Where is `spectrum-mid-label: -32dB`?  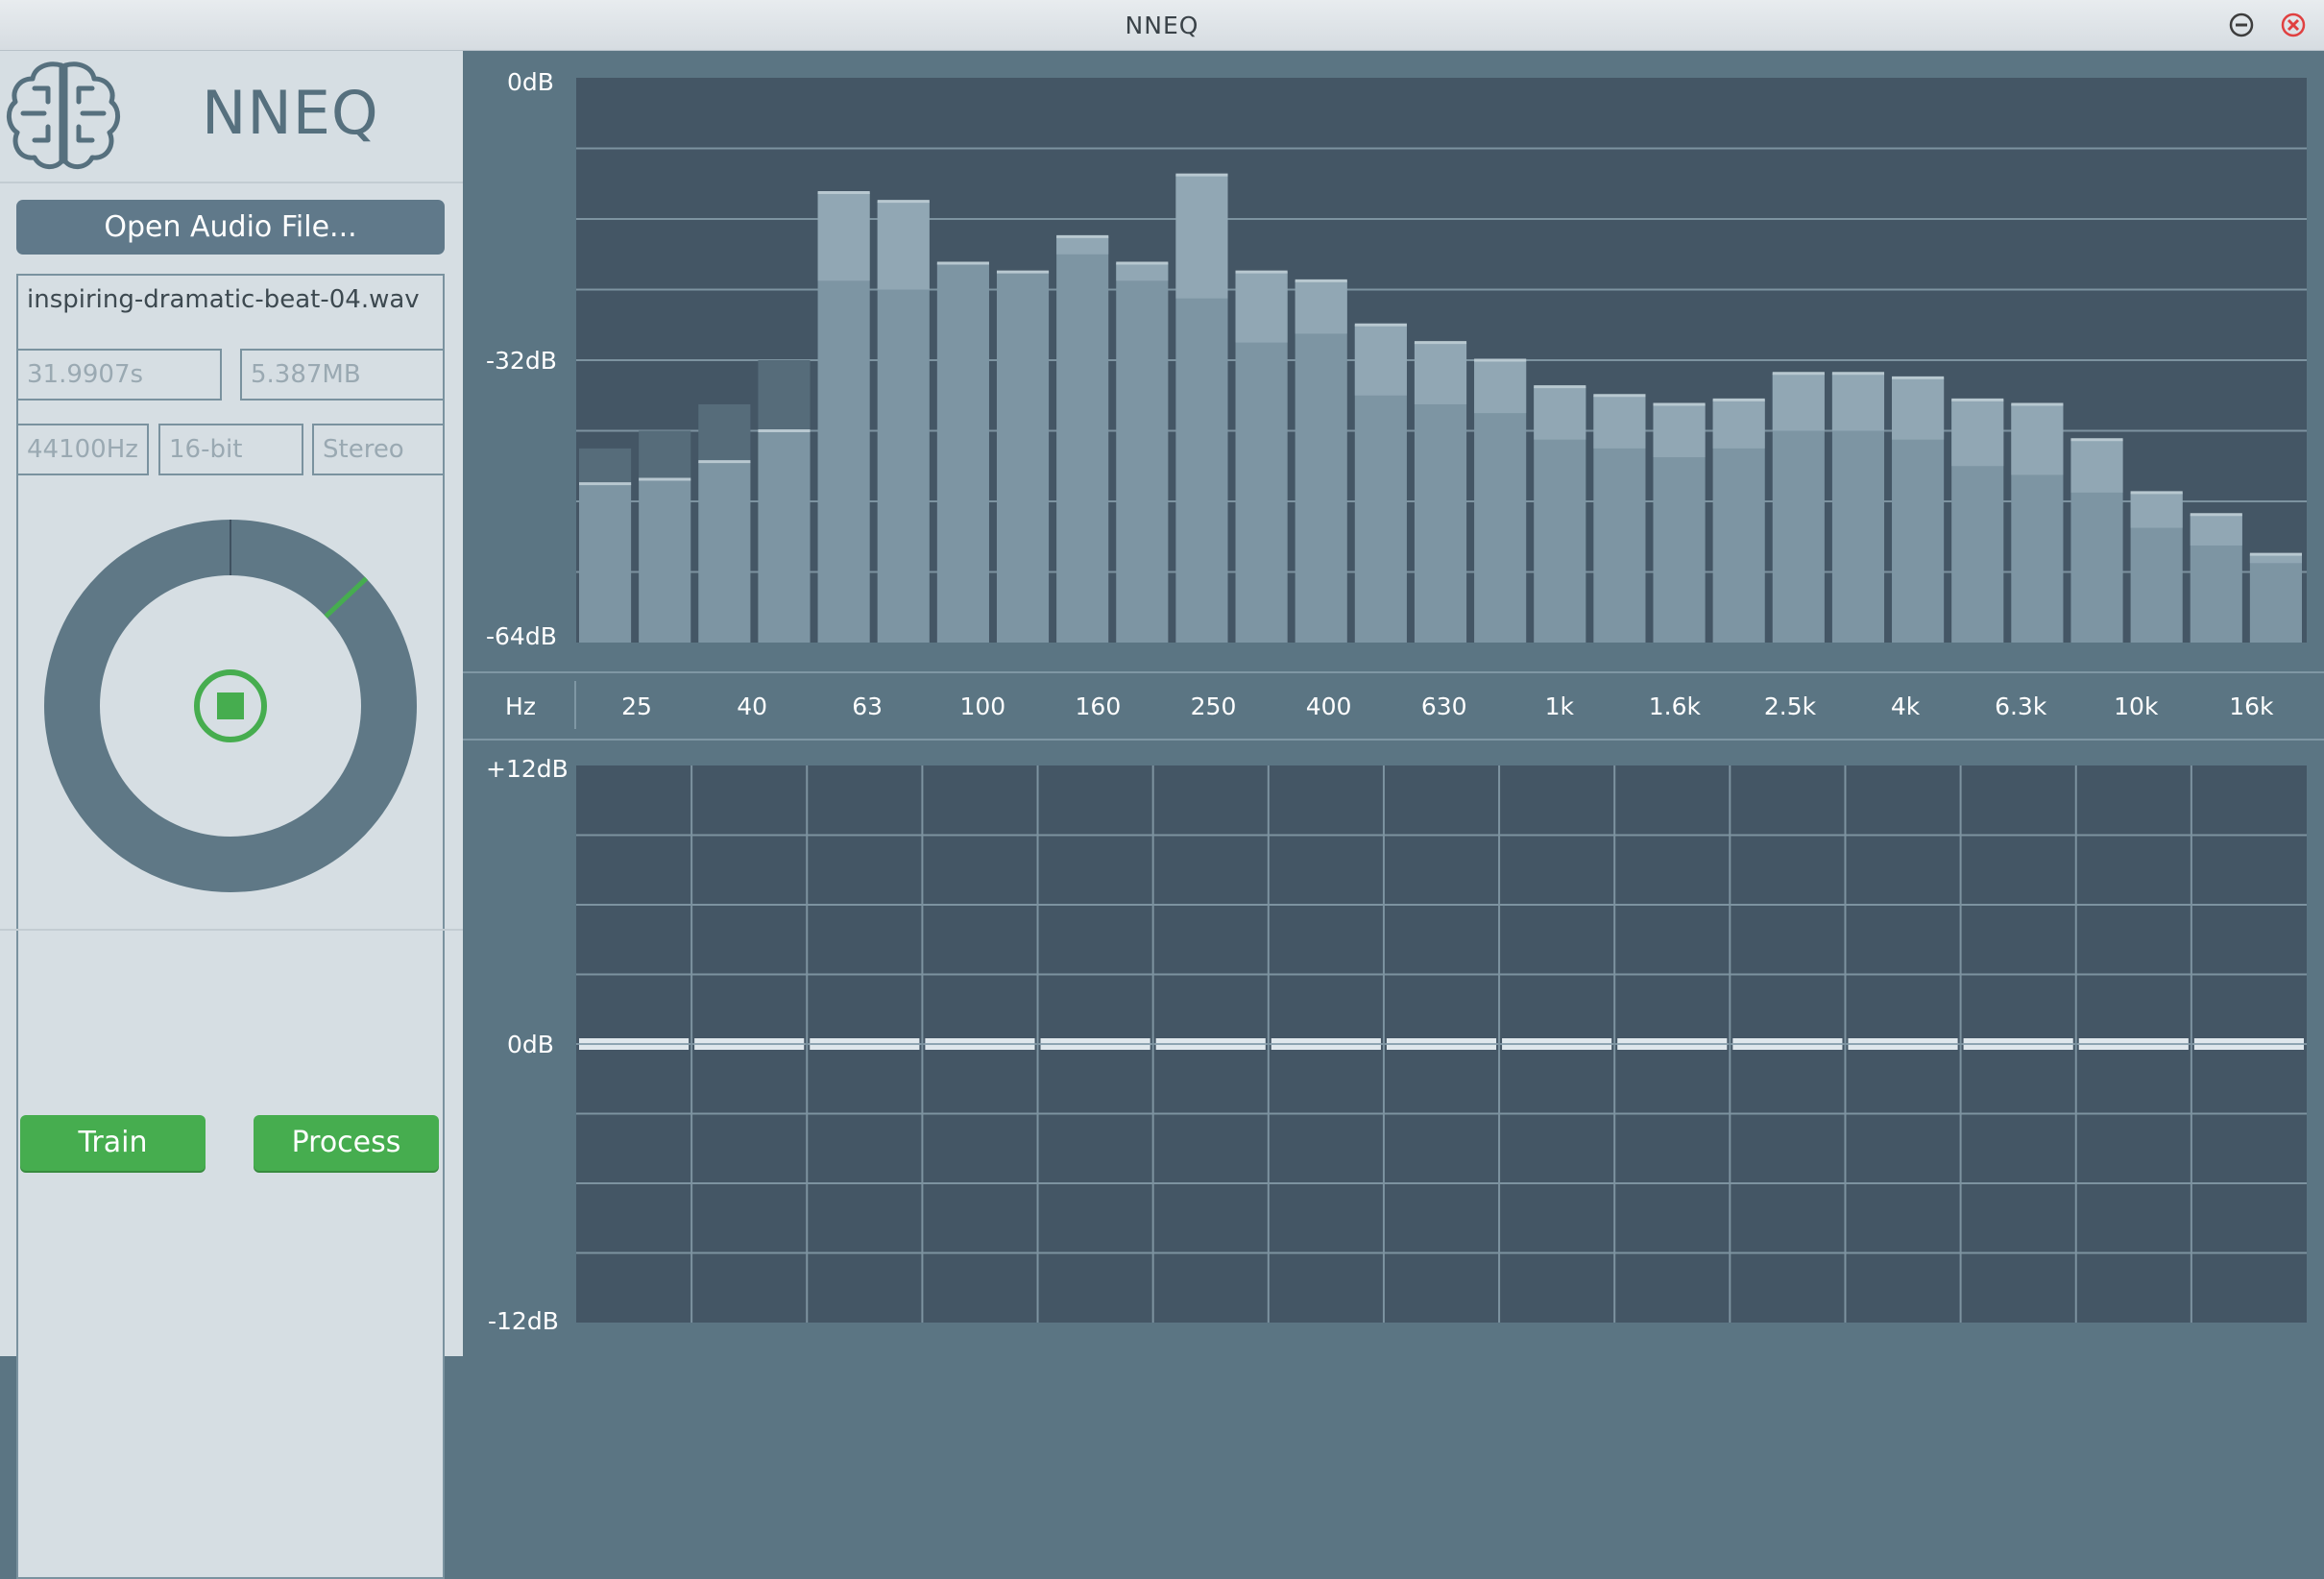 spectrum-mid-label: -32dB is located at coordinates (521, 361).